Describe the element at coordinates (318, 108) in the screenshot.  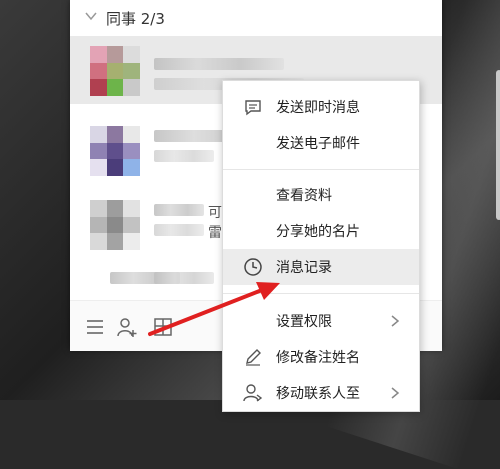
I see `menu-item-label: 发送即时消息` at that location.